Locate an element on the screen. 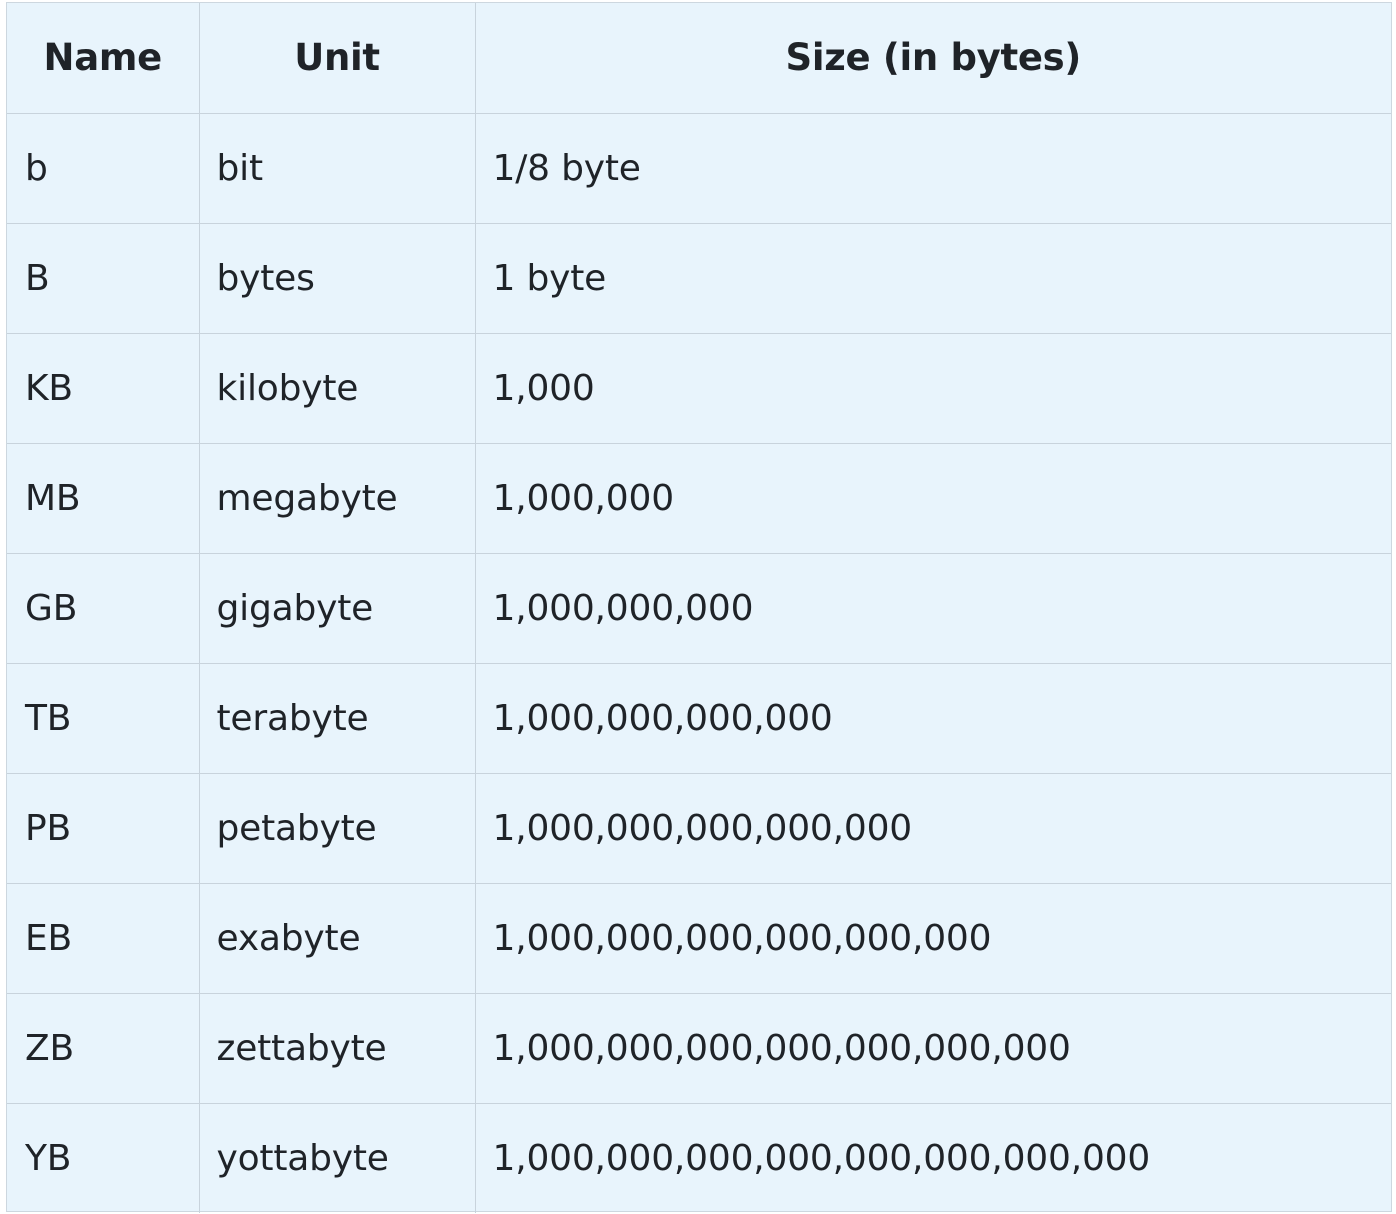 The image size is (1396, 1214). cell-name: KB is located at coordinates (103, 388).